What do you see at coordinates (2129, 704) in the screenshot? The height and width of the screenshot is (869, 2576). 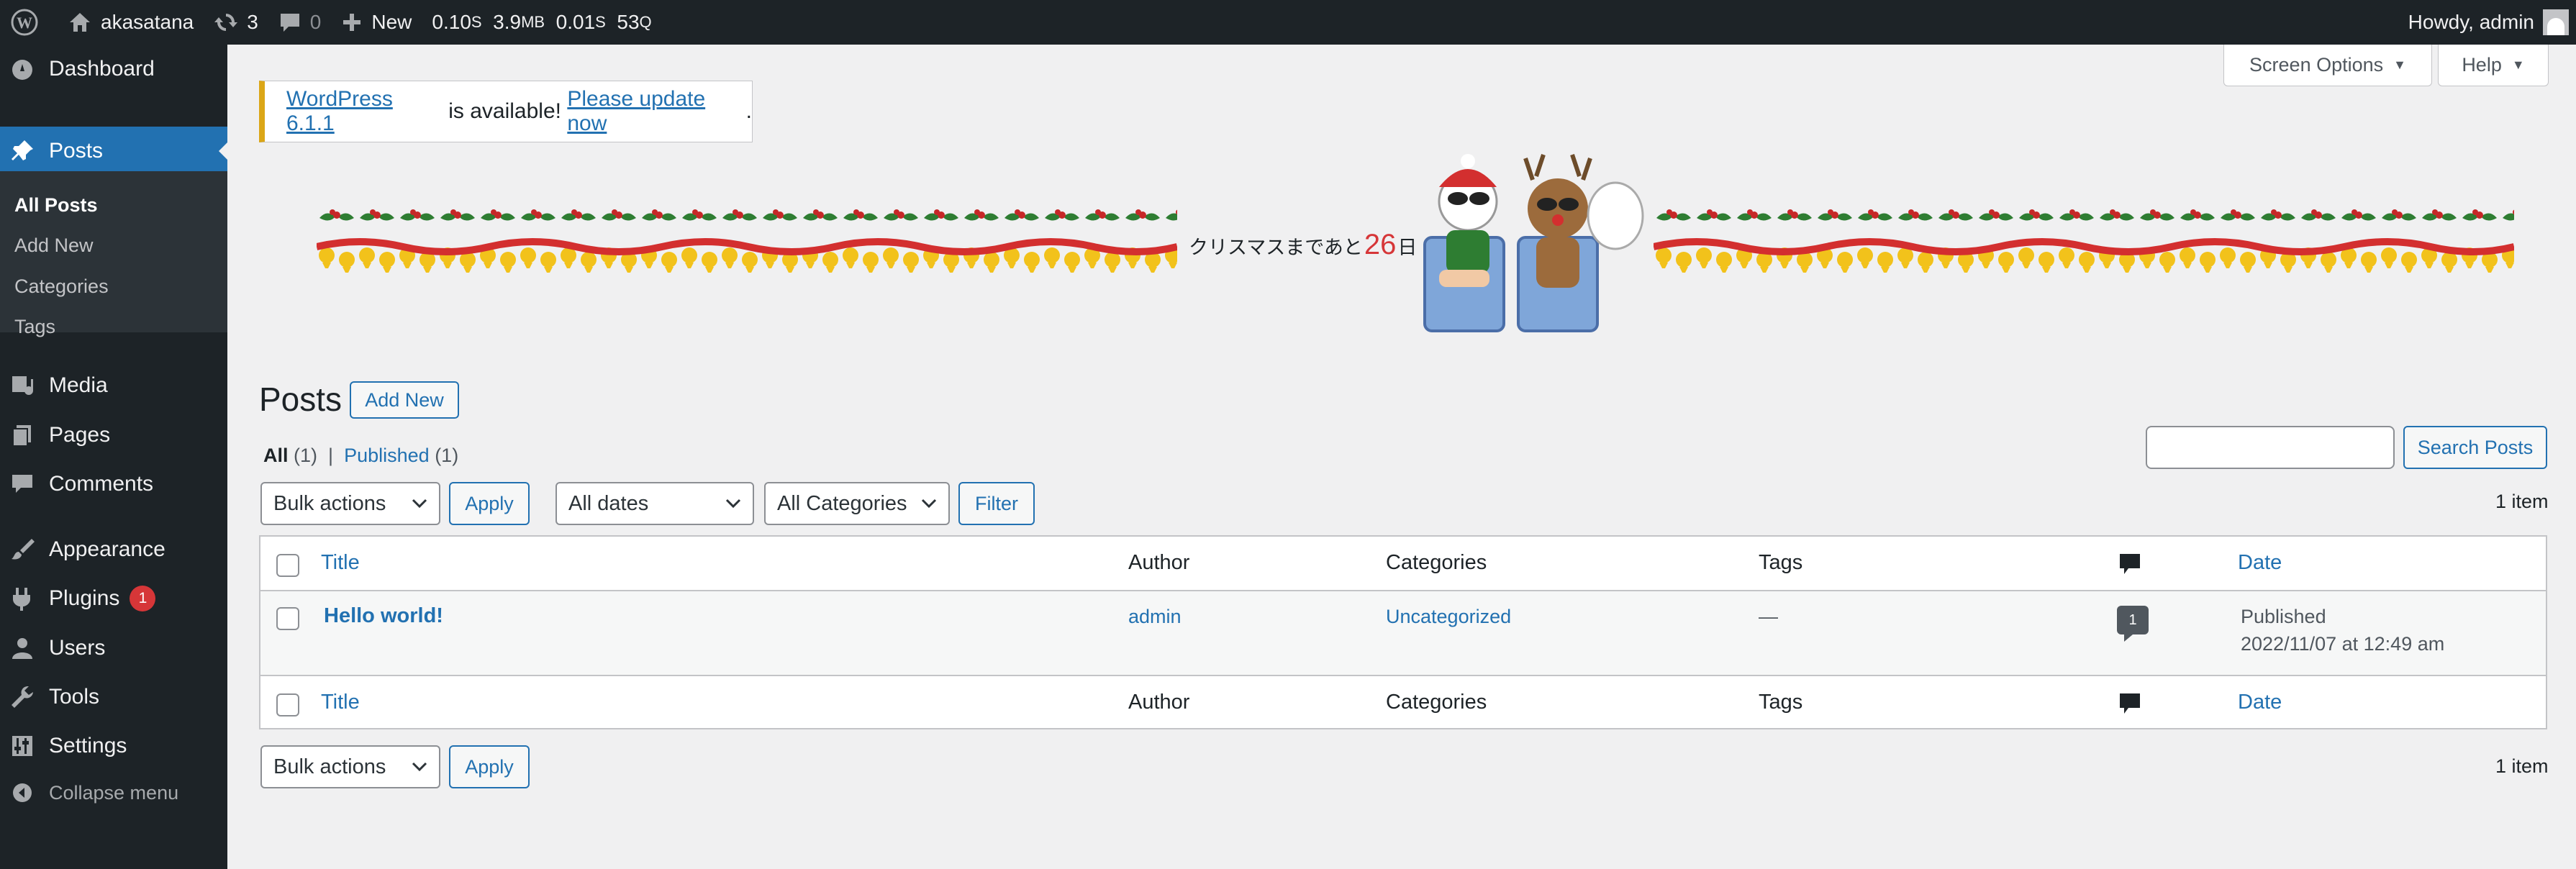 I see `footer-comments-column-icon` at bounding box center [2129, 704].